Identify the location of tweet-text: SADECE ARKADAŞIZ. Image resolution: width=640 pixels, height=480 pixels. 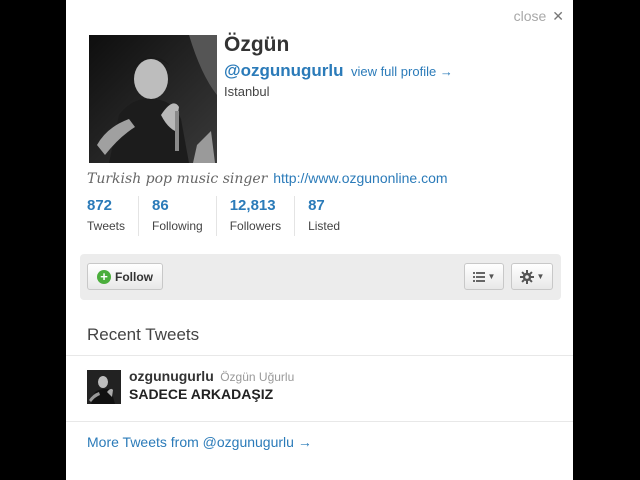
(201, 394).